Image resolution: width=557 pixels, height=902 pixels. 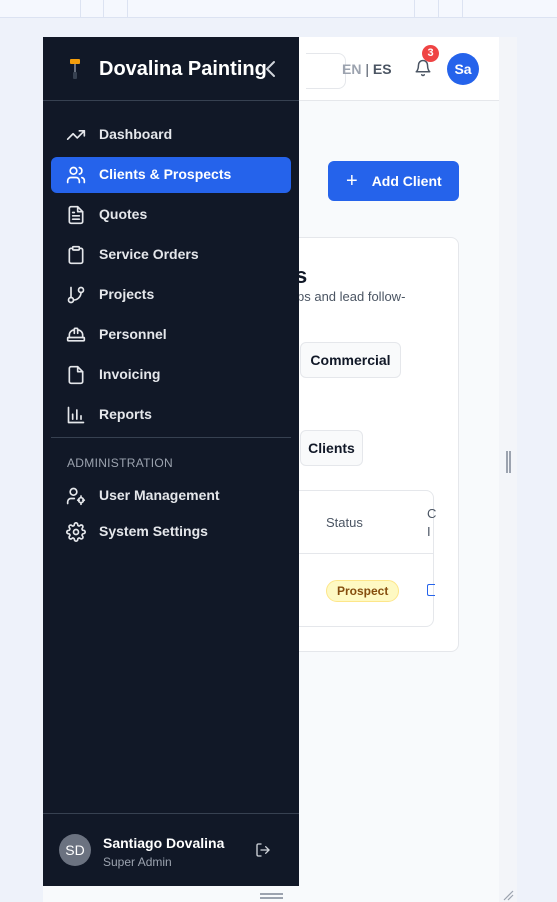 I want to click on notification-badge: 3, so click(x=430, y=53).